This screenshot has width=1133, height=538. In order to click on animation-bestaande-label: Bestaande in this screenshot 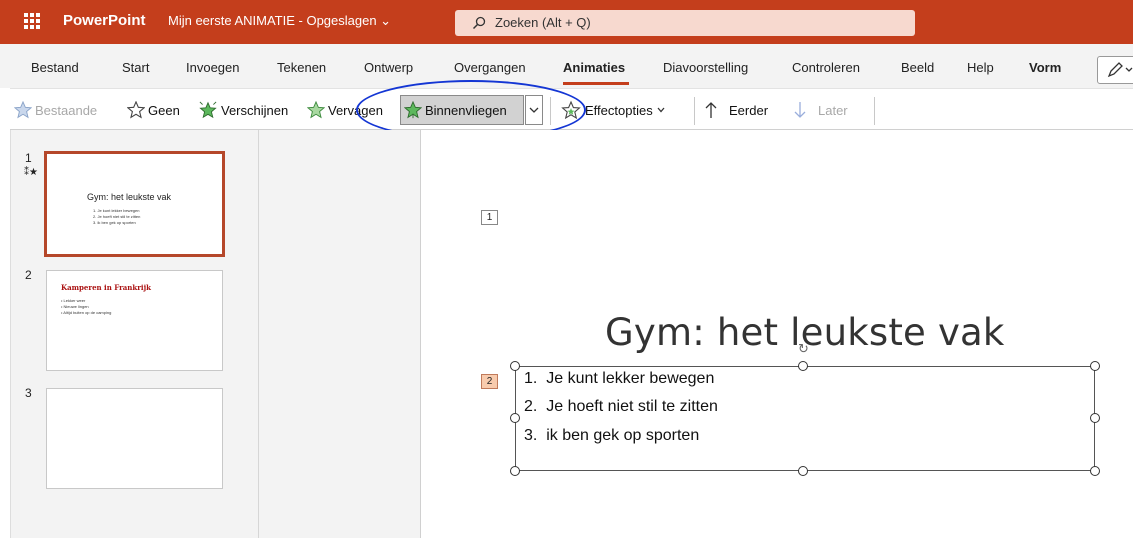, I will do `click(66, 110)`.